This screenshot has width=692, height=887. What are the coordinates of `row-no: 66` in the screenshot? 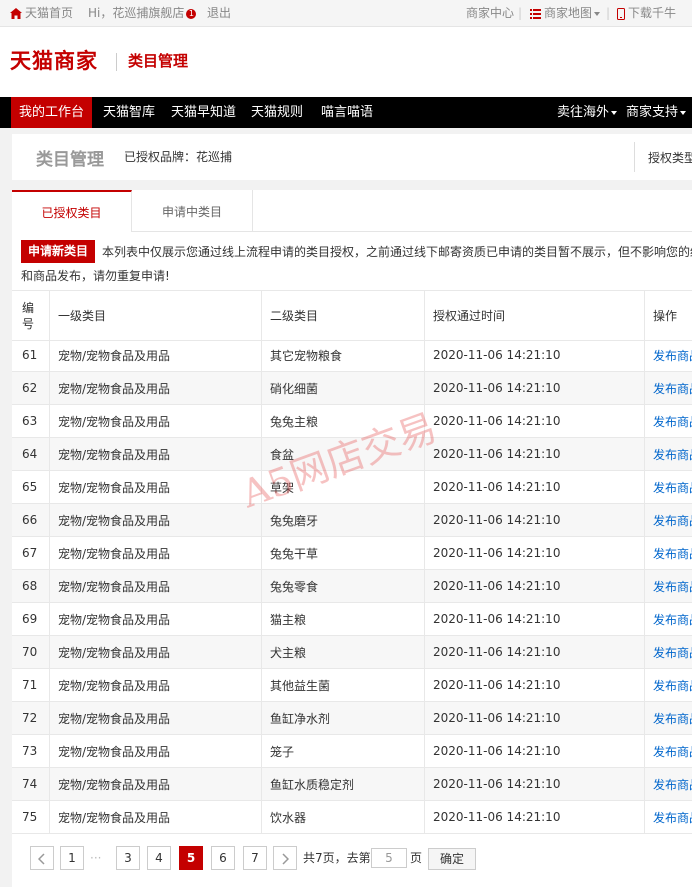 It's located at (31, 520).